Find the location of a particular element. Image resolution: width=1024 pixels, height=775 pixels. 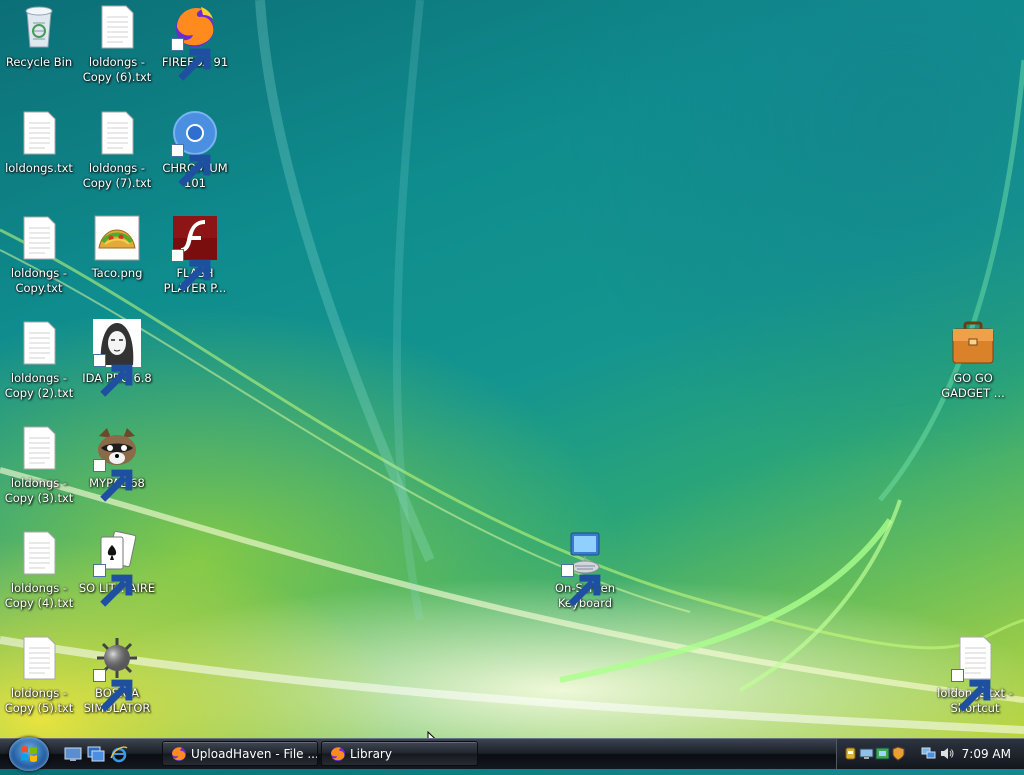

internet-explorer-icon is located at coordinates (119, 754).